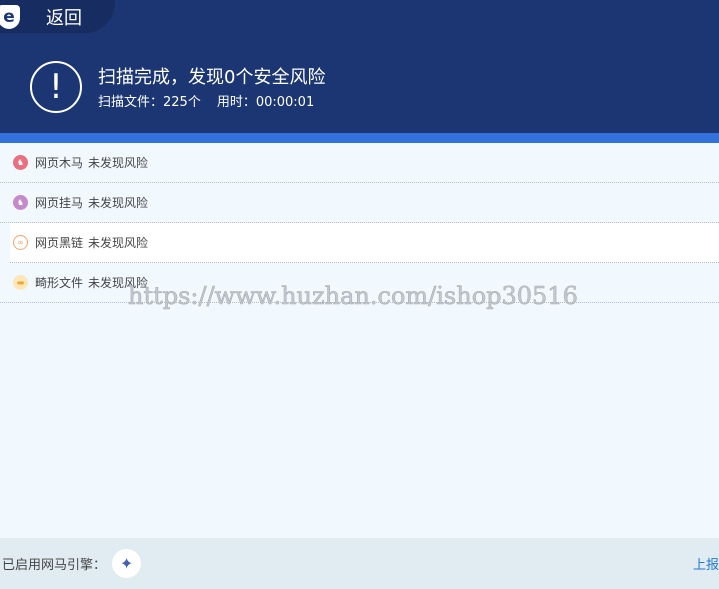  What do you see at coordinates (353, 296) in the screenshot?
I see `watermark: https://www.huzhan.com/ishop30516` at bounding box center [353, 296].